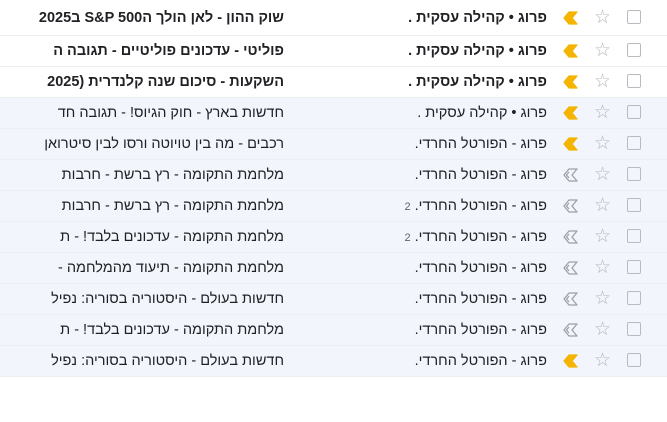  I want to click on email-subject: מלחמת התקומה - תיעוד מהמלחמה -, so click(170, 268).